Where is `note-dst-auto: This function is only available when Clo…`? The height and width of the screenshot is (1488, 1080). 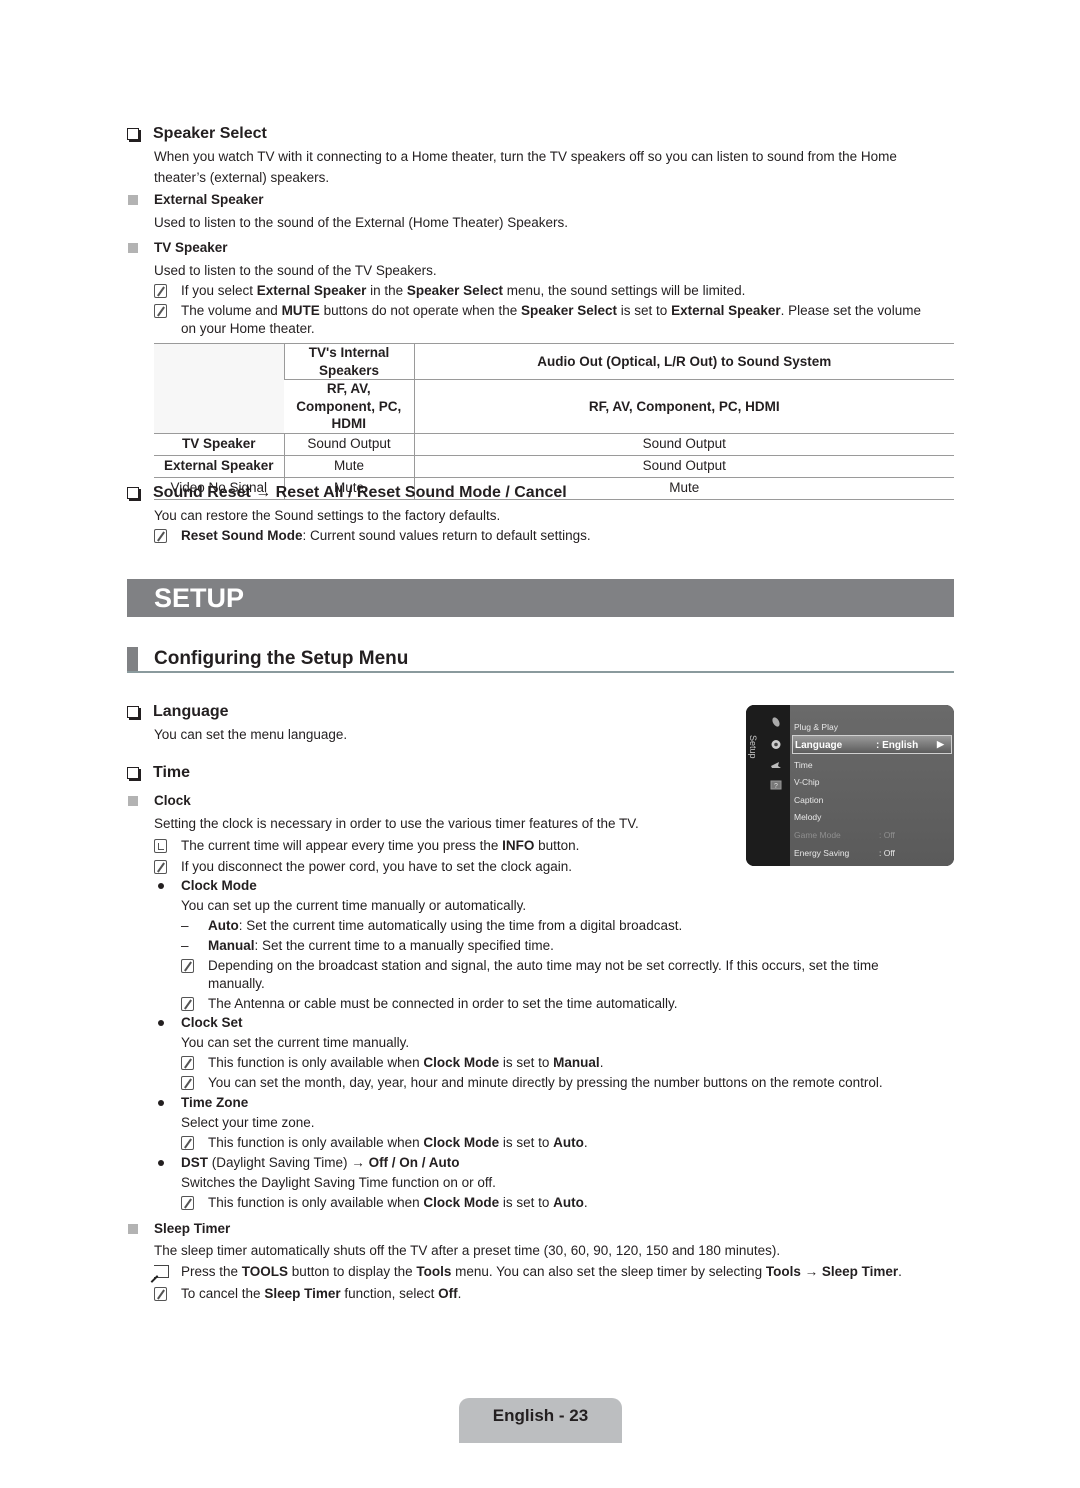
note-dst-auto: This function is only available when Clo… is located at coordinates (551, 1203).